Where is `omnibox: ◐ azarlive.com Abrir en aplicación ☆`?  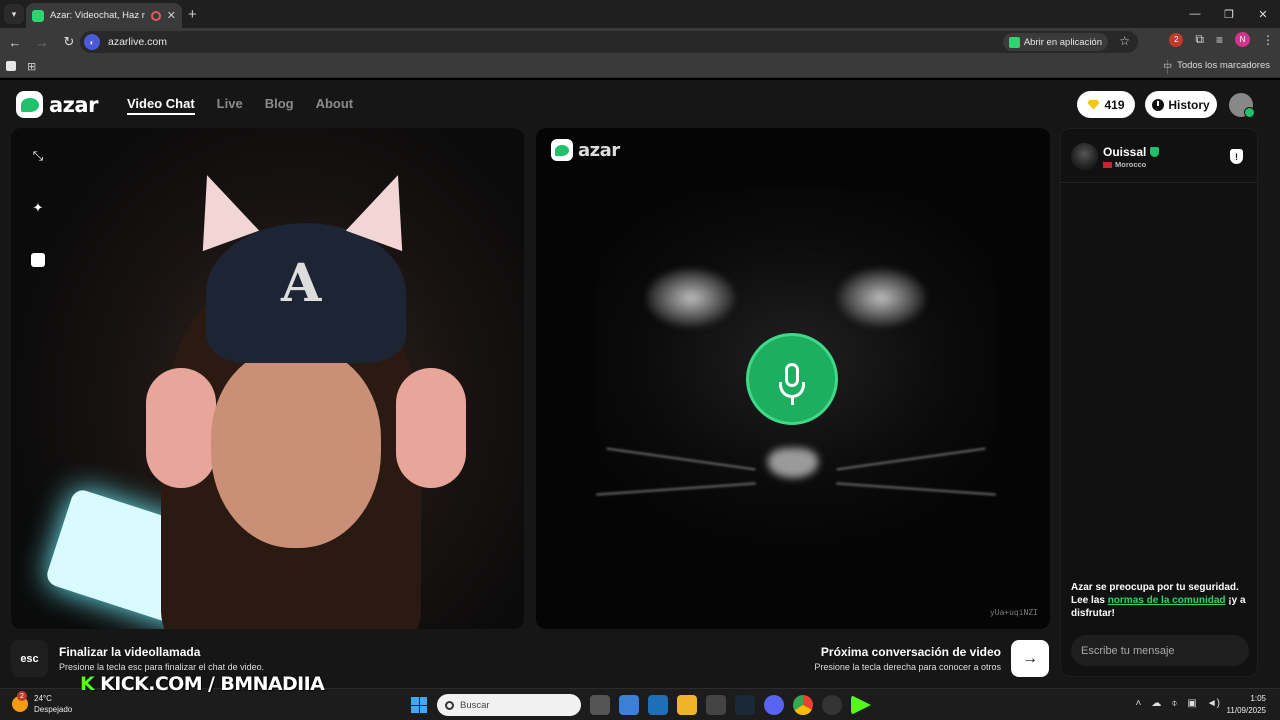 omnibox: ◐ azarlive.com Abrir en aplicación ☆ is located at coordinates (609, 42).